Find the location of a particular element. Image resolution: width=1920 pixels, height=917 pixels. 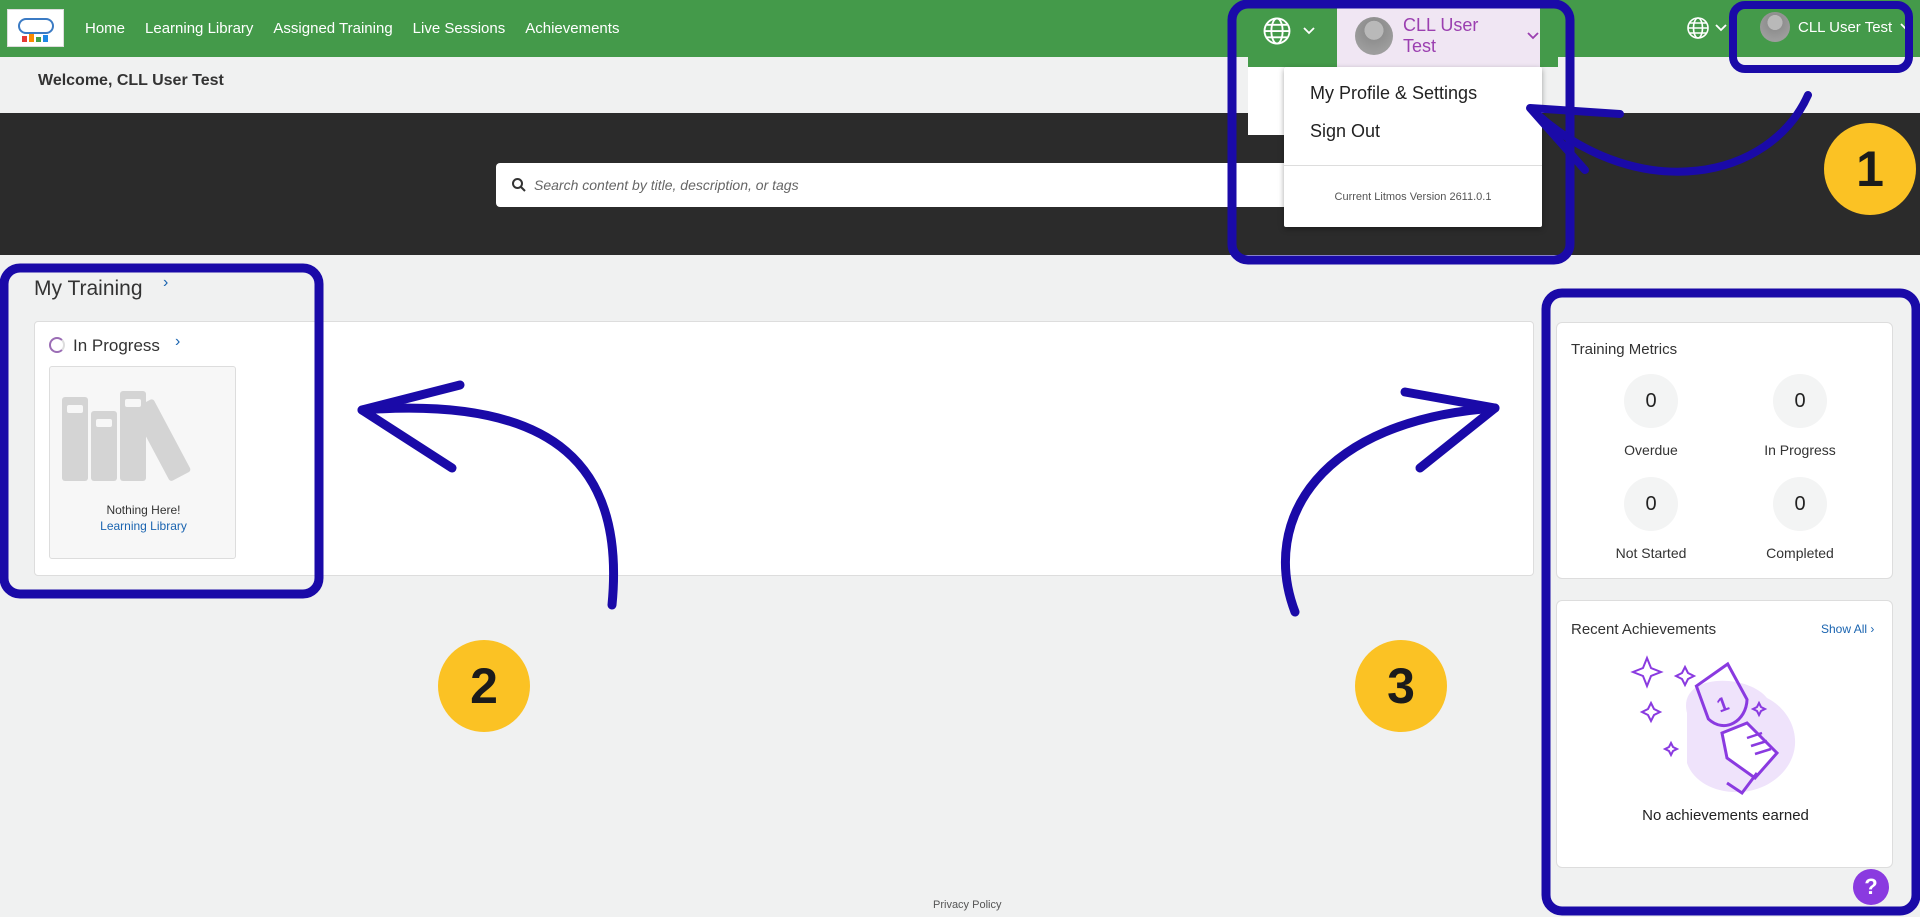

menu-divider is located at coordinates (1413, 165).